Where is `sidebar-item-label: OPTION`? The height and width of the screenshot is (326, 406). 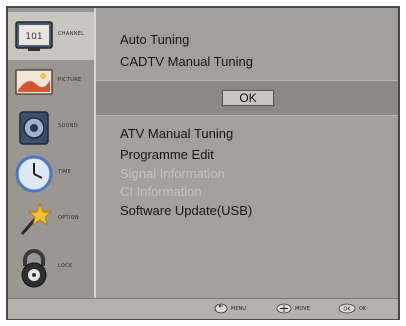 sidebar-item-label: OPTION is located at coordinates (68, 218).